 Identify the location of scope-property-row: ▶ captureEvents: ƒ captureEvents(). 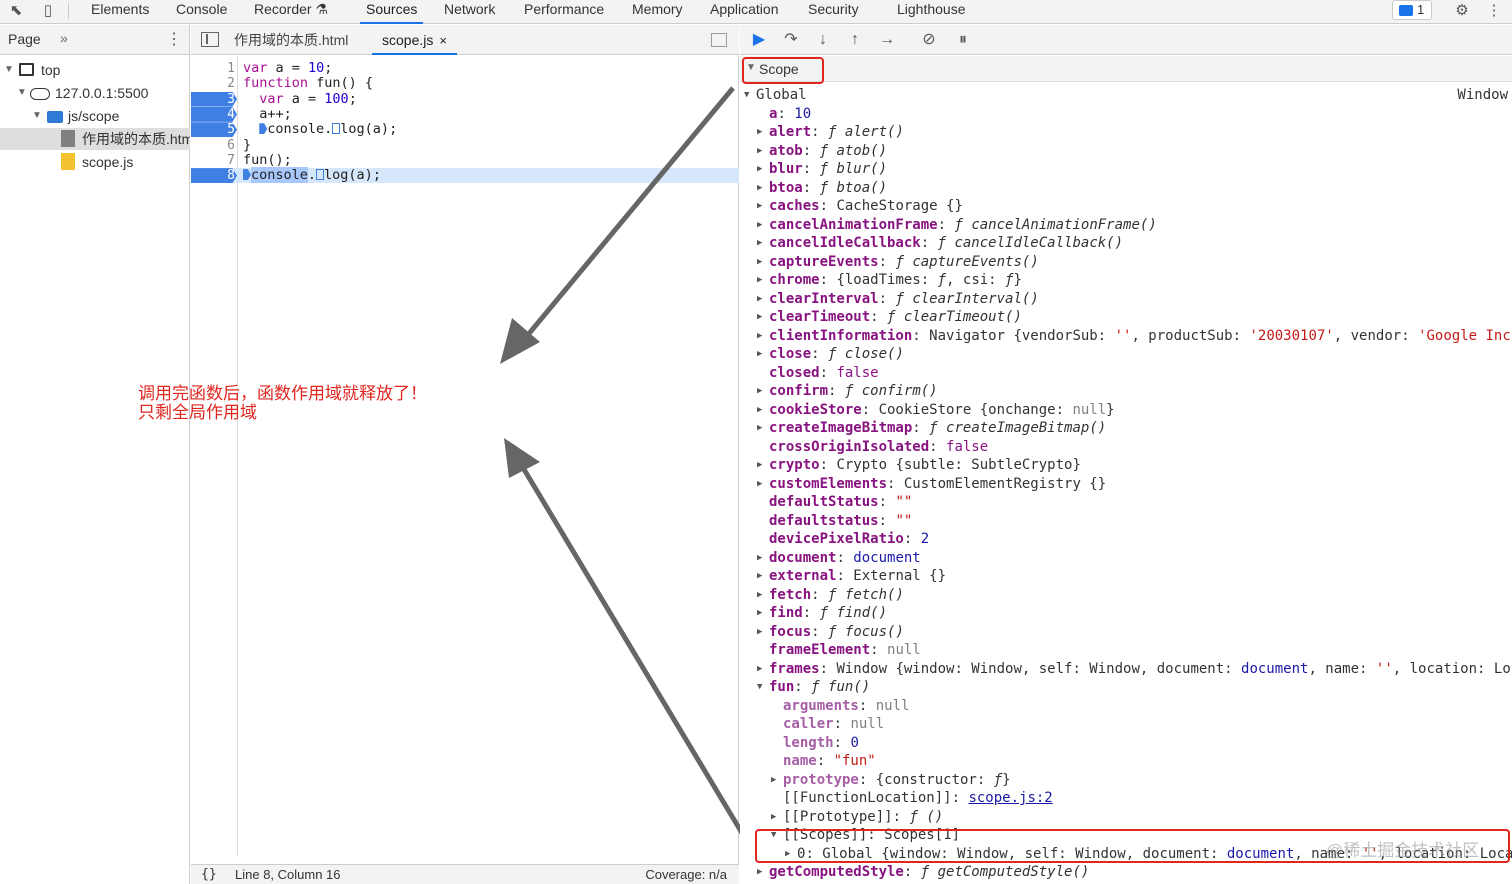
(1126, 262).